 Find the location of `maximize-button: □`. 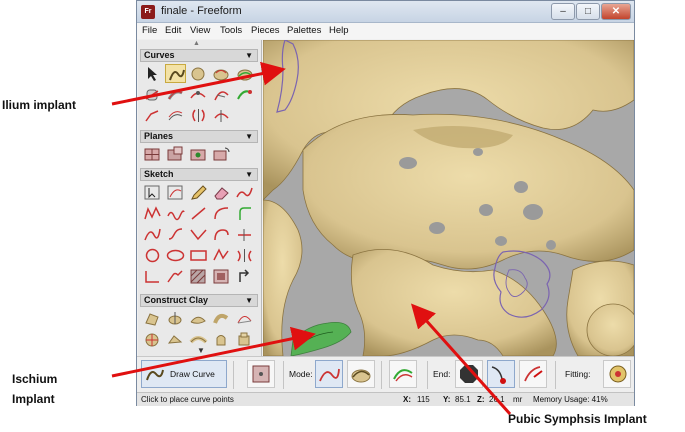

maximize-button: □ is located at coordinates (588, 11).